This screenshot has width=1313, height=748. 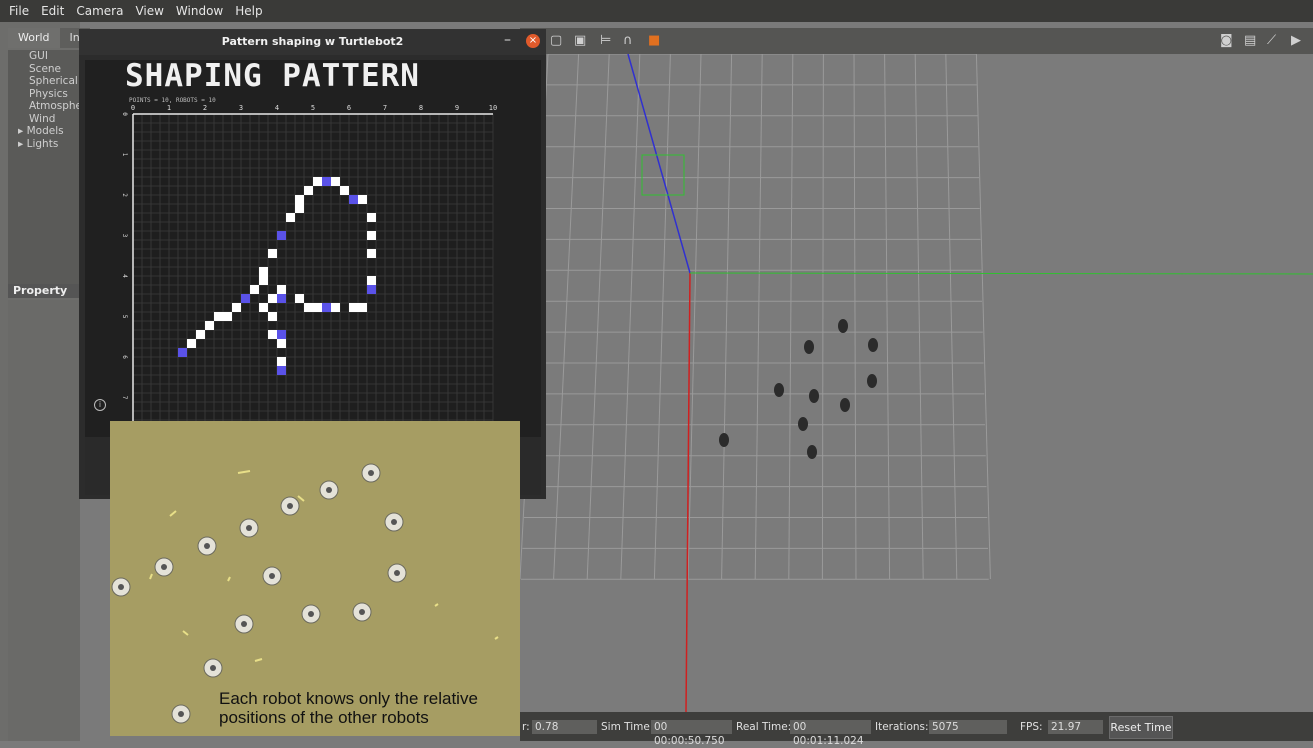 What do you see at coordinates (493, 108) in the screenshot?
I see `x-tick-label: 10` at bounding box center [493, 108].